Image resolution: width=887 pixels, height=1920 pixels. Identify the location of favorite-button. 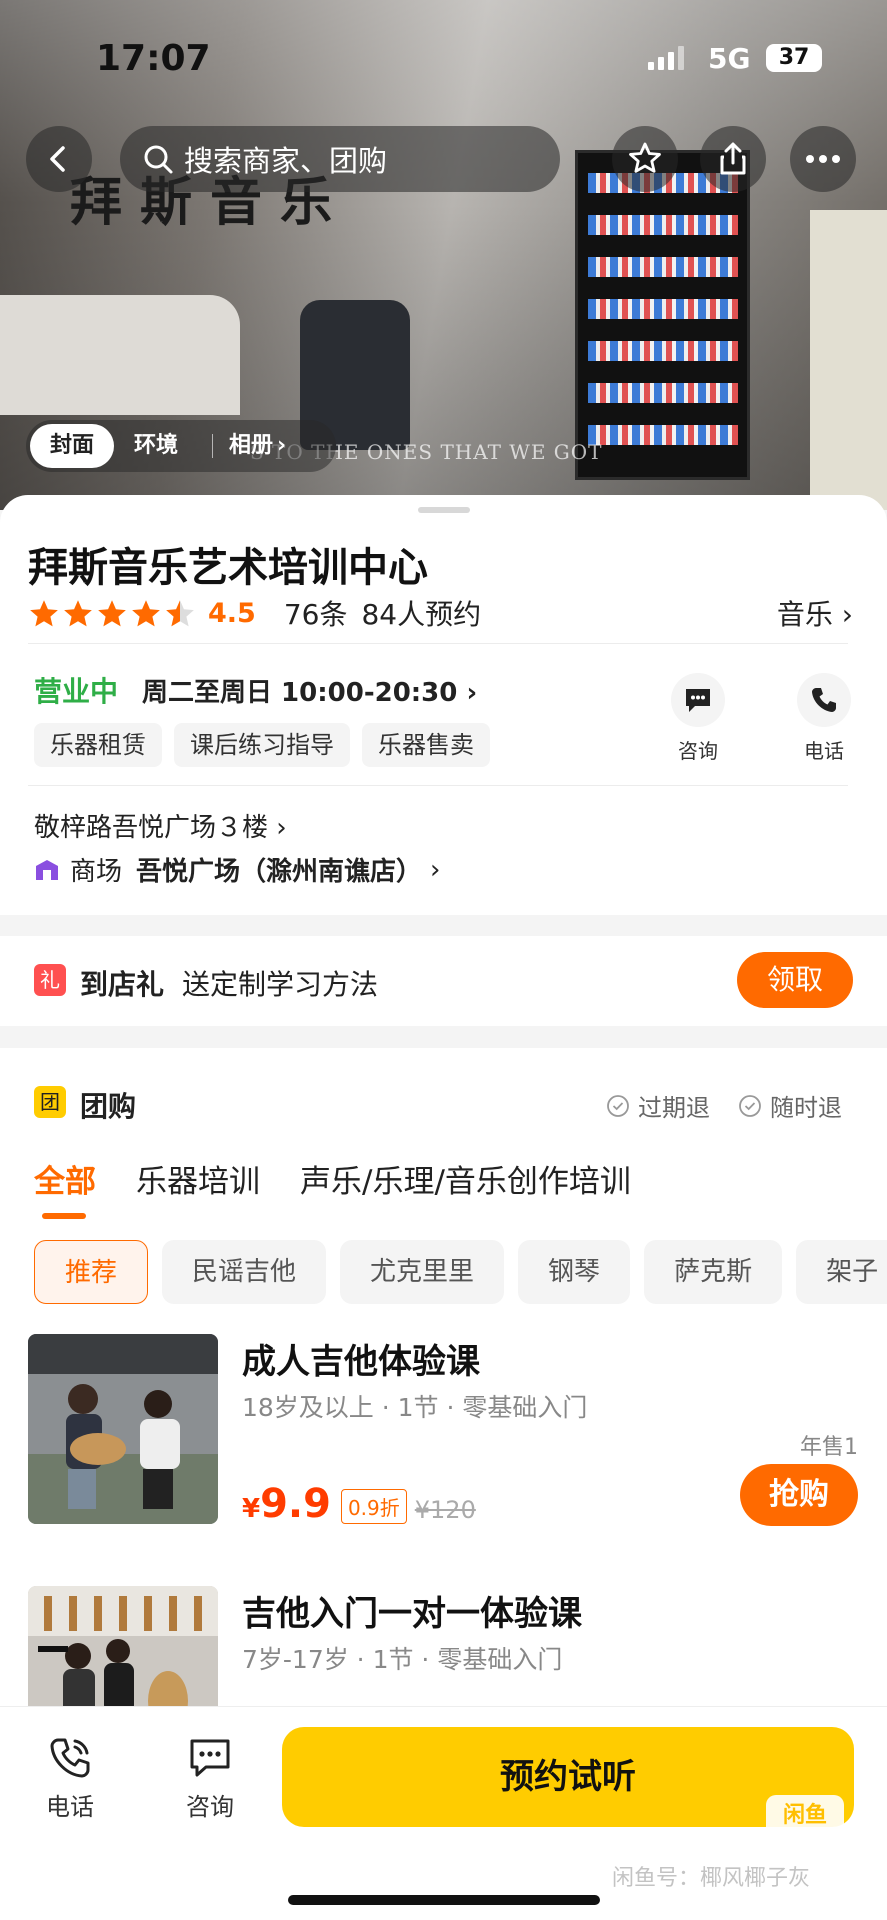
(645, 159).